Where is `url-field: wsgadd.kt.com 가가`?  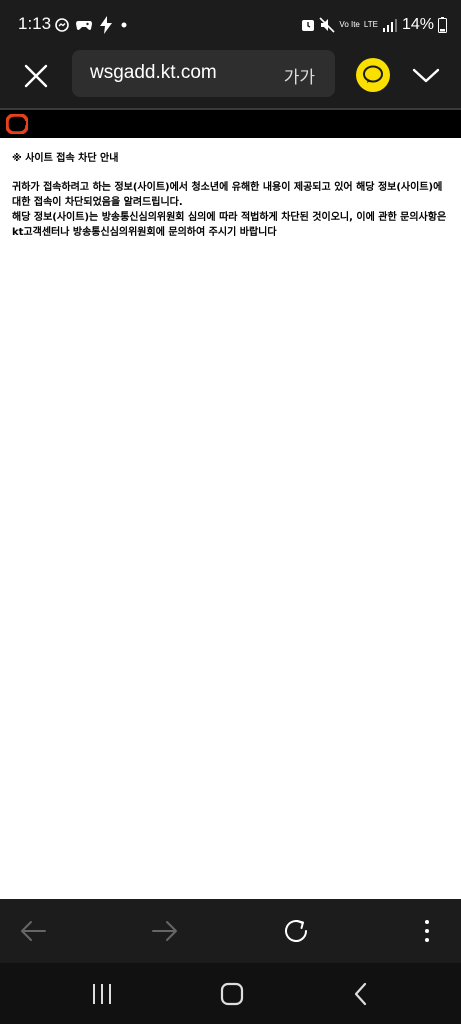 url-field: wsgadd.kt.com 가가 is located at coordinates (203, 73).